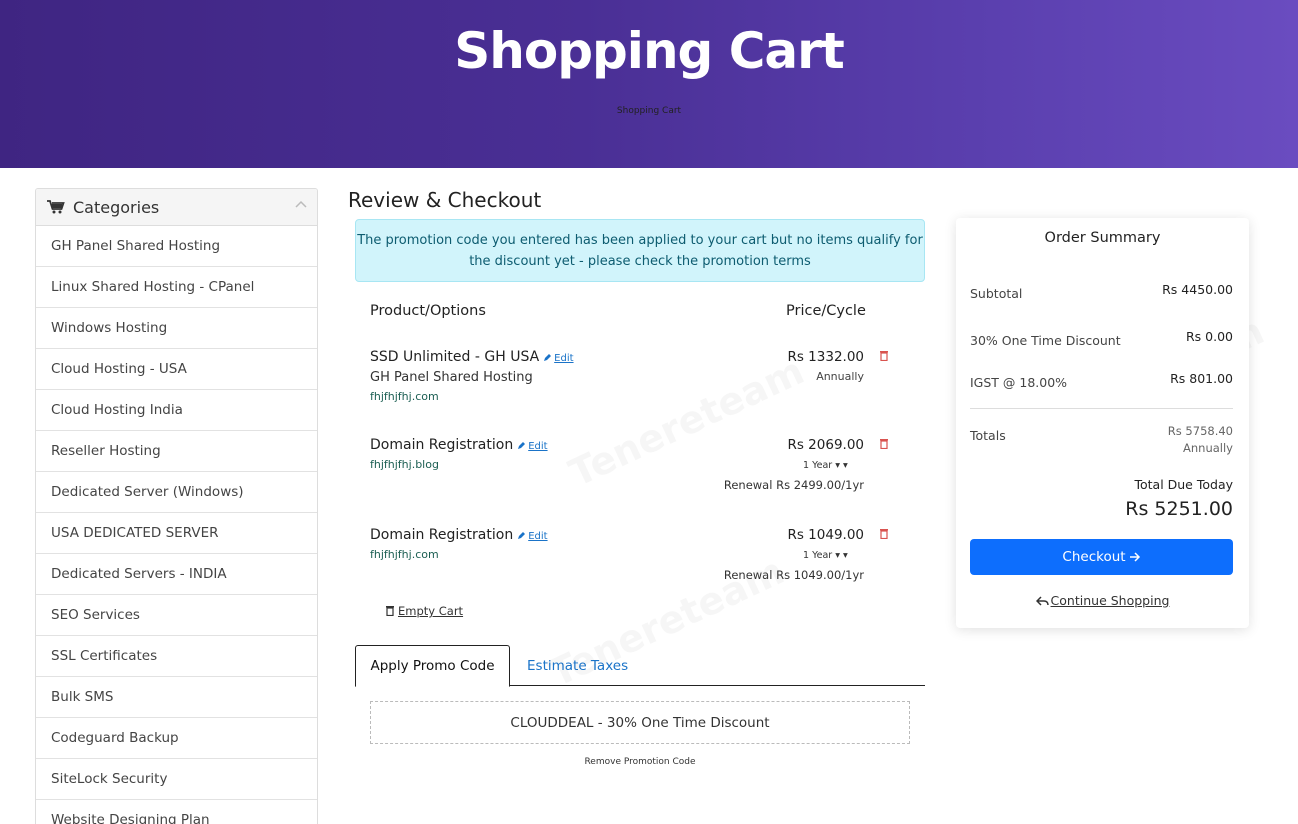 This screenshot has height=824, width=1298. What do you see at coordinates (826, 311) in the screenshot?
I see `column-header-price: Price/Cycle` at bounding box center [826, 311].